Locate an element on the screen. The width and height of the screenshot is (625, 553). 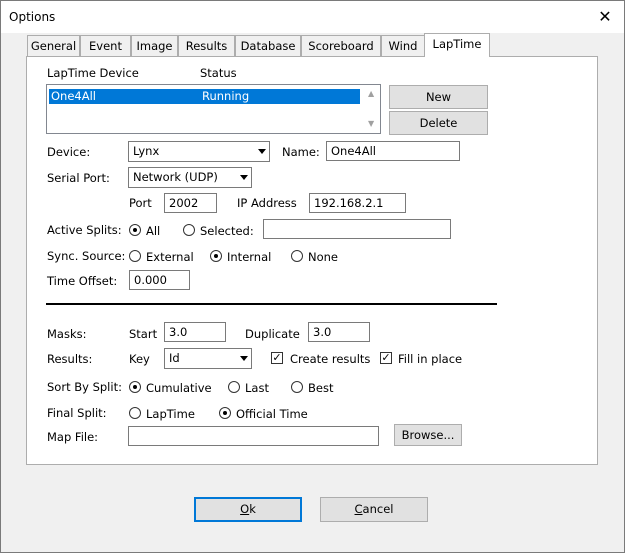
sync-internal-label: Internal is located at coordinates (249, 257).